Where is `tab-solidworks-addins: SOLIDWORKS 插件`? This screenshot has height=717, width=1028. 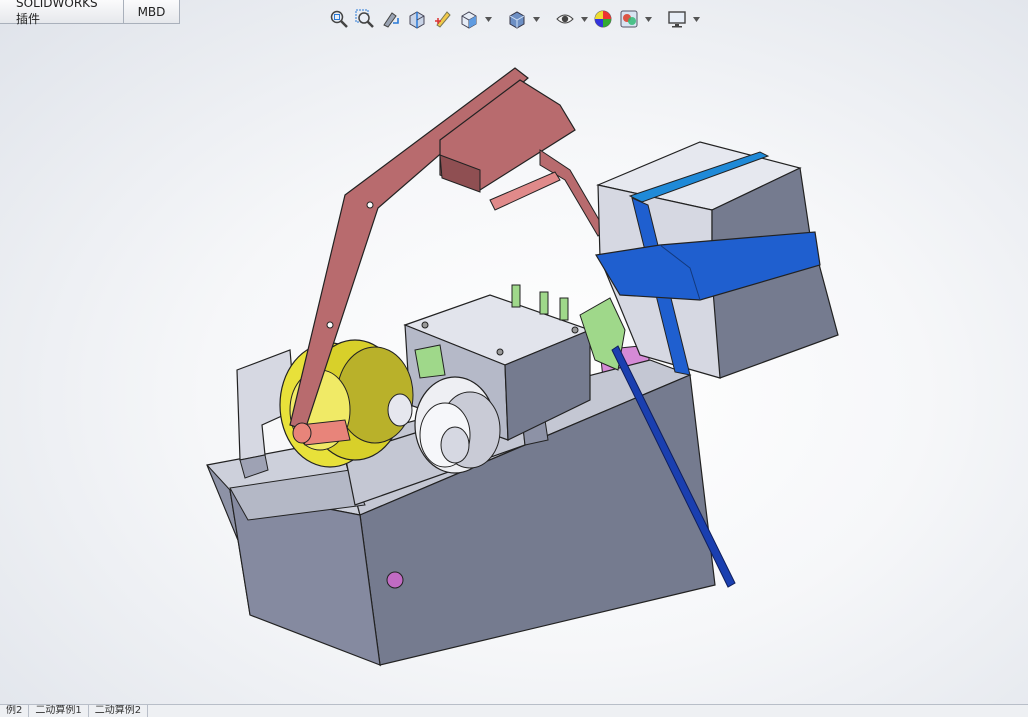 tab-solidworks-addins: SOLIDWORKS 插件 is located at coordinates (62, 13).